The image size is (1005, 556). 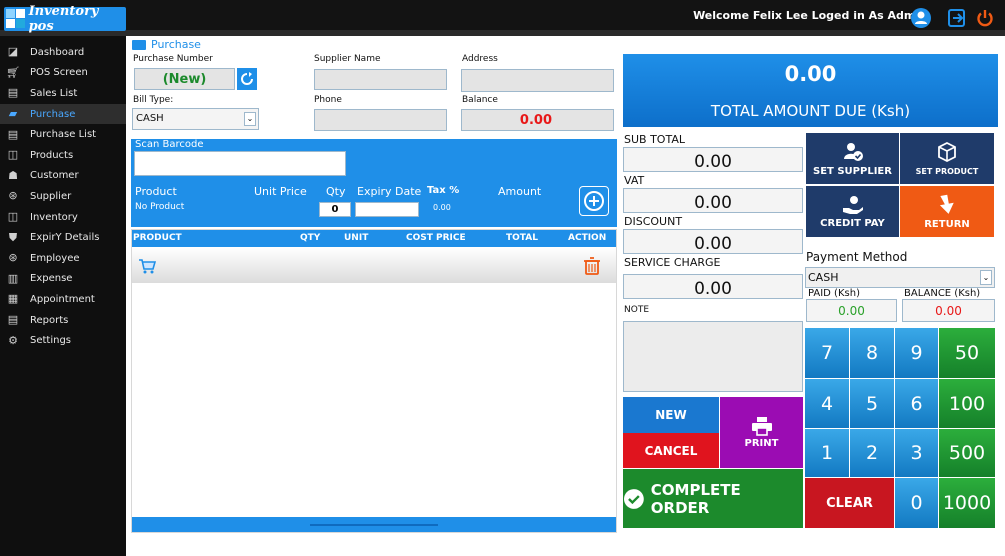 What do you see at coordinates (592, 266) in the screenshot?
I see `delete-icon` at bounding box center [592, 266].